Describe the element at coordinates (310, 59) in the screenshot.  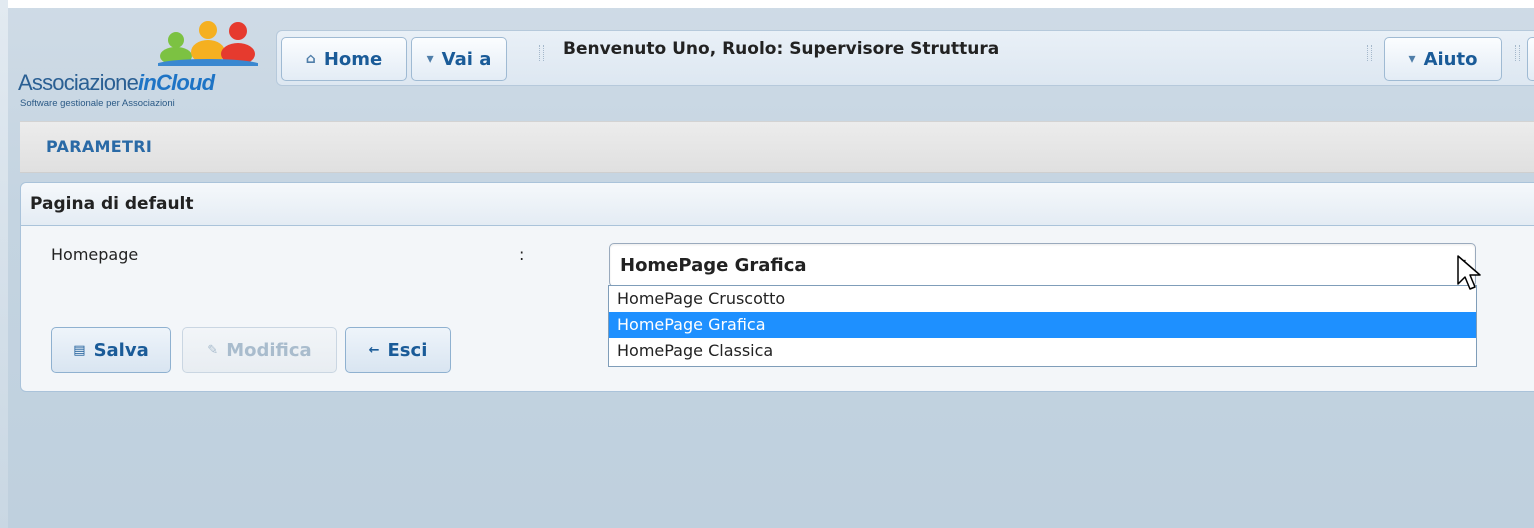
I see `home-icon: ⌂` at that location.